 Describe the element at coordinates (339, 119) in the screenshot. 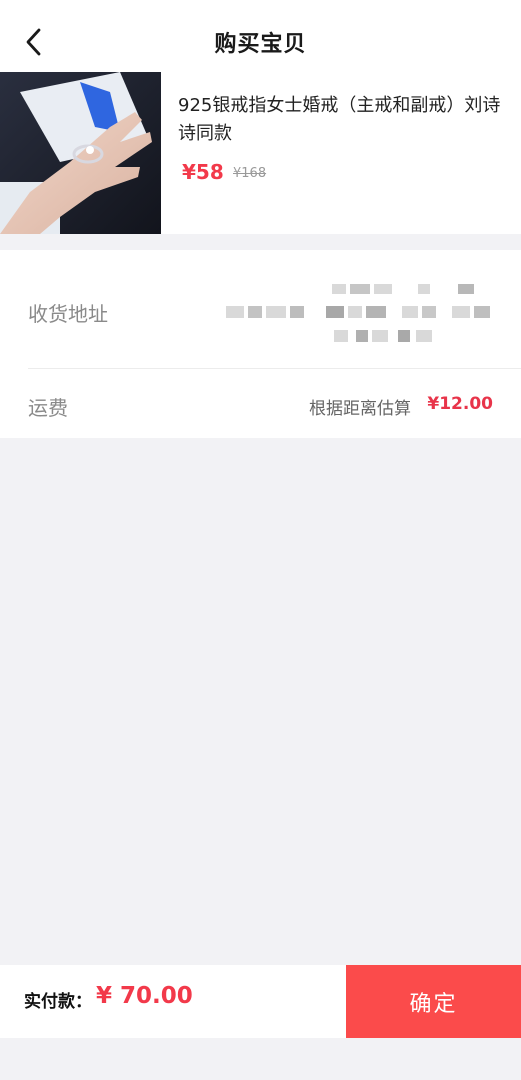

I see `product-title: 925银戒指女士婚戒（主戒和副戒）刘诗诗同款` at that location.